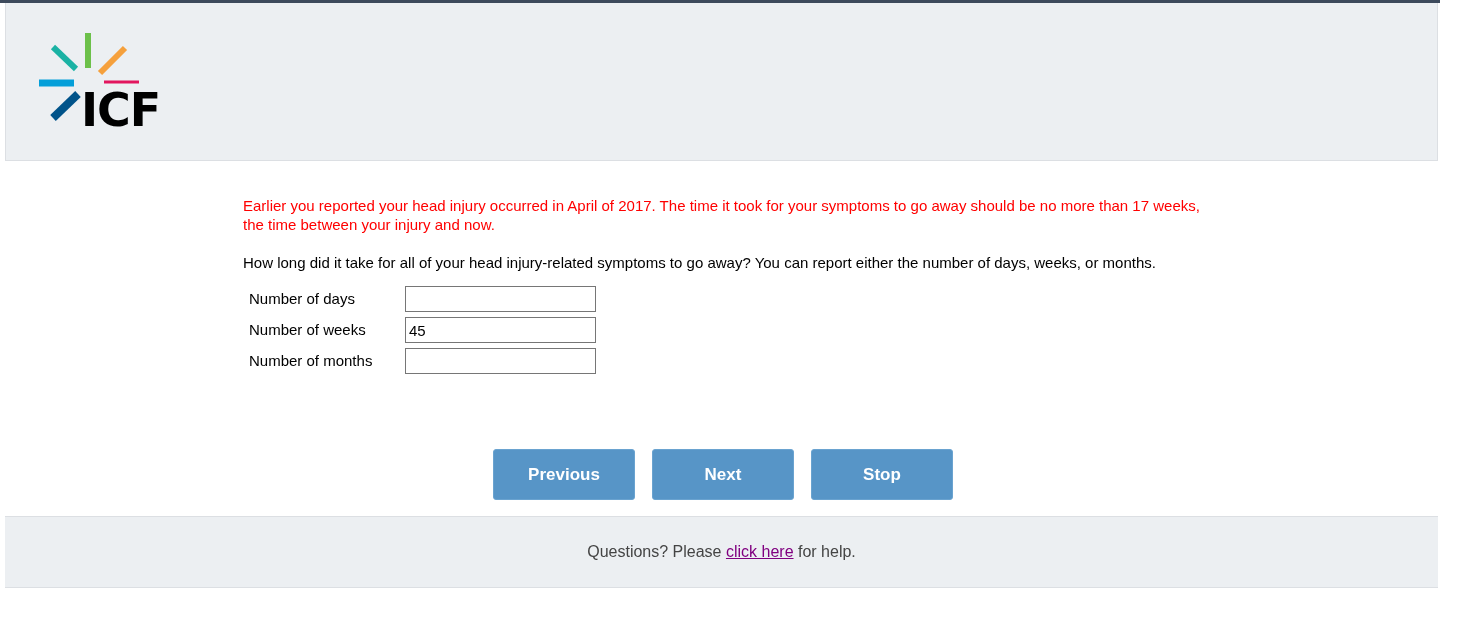 The image size is (1482, 635). Describe the element at coordinates (121, 110) in the screenshot. I see `logo-text: ICF` at that location.